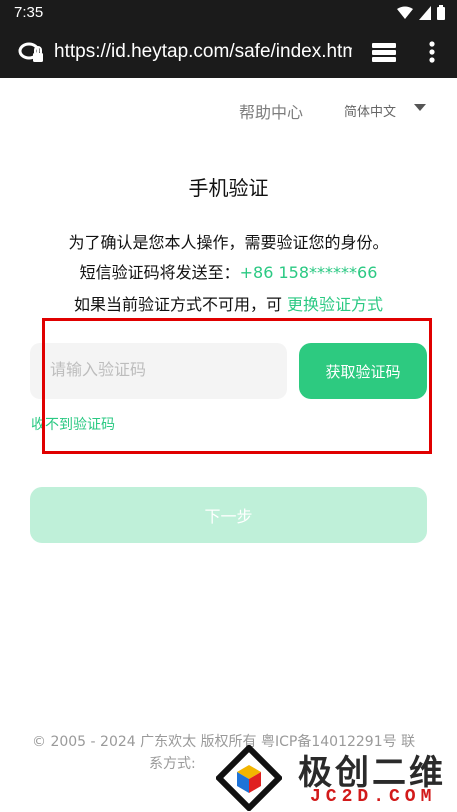  I want to click on help-center-link: 帮助中心, so click(271, 111).